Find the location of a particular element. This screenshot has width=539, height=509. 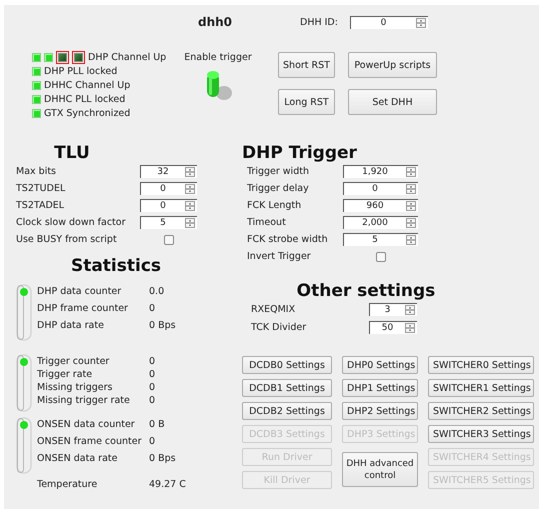

section-heading: Statistics is located at coordinates (116, 267).